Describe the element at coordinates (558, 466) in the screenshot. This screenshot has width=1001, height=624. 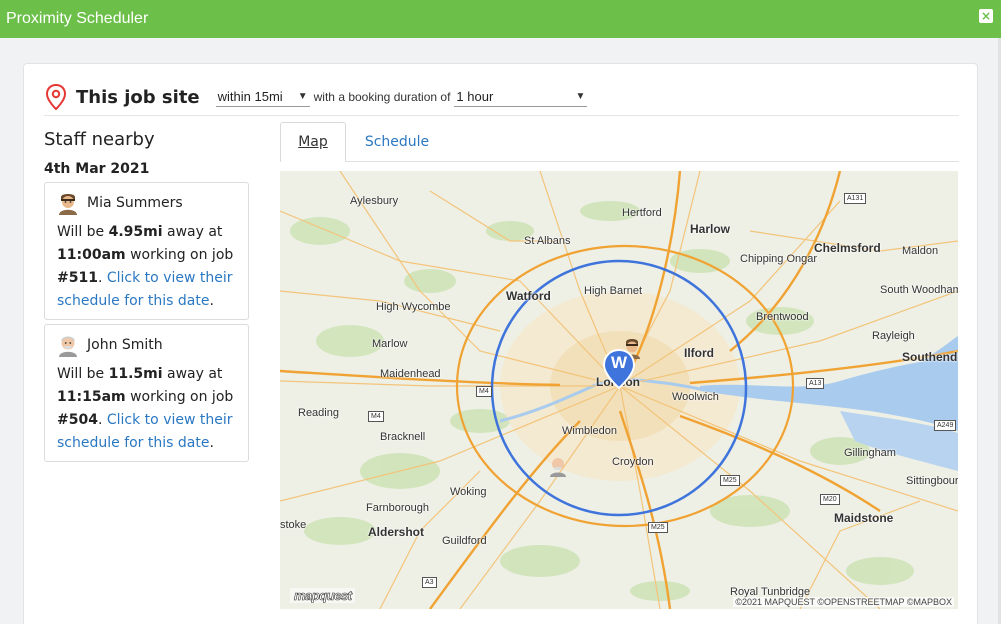
I see `staff-map-marker-icon` at that location.